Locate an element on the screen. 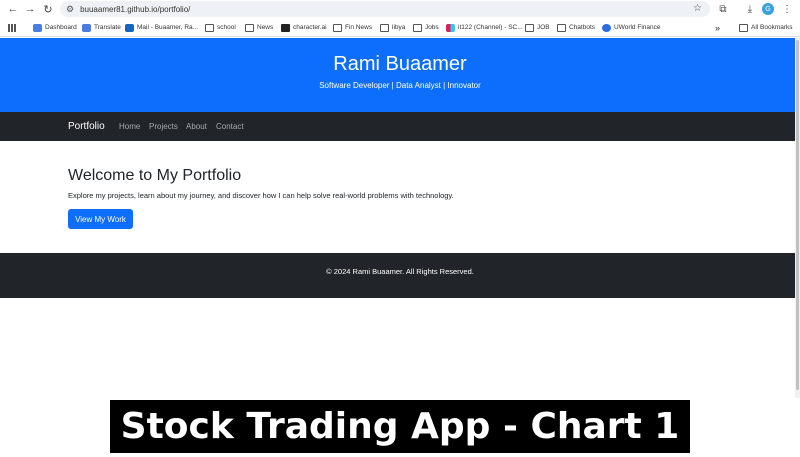 Image resolution: width=800 pixels, height=457 pixels. uworld-icon is located at coordinates (606, 27).